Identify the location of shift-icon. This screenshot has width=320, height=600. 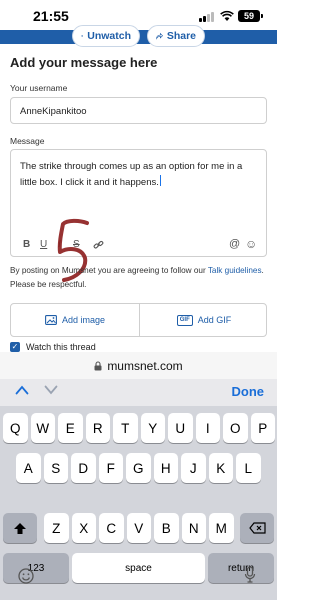
(20, 528).